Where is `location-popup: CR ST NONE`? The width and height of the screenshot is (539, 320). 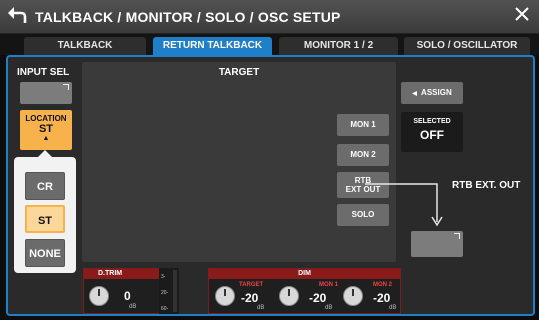 location-popup: CR ST NONE is located at coordinates (45, 211).